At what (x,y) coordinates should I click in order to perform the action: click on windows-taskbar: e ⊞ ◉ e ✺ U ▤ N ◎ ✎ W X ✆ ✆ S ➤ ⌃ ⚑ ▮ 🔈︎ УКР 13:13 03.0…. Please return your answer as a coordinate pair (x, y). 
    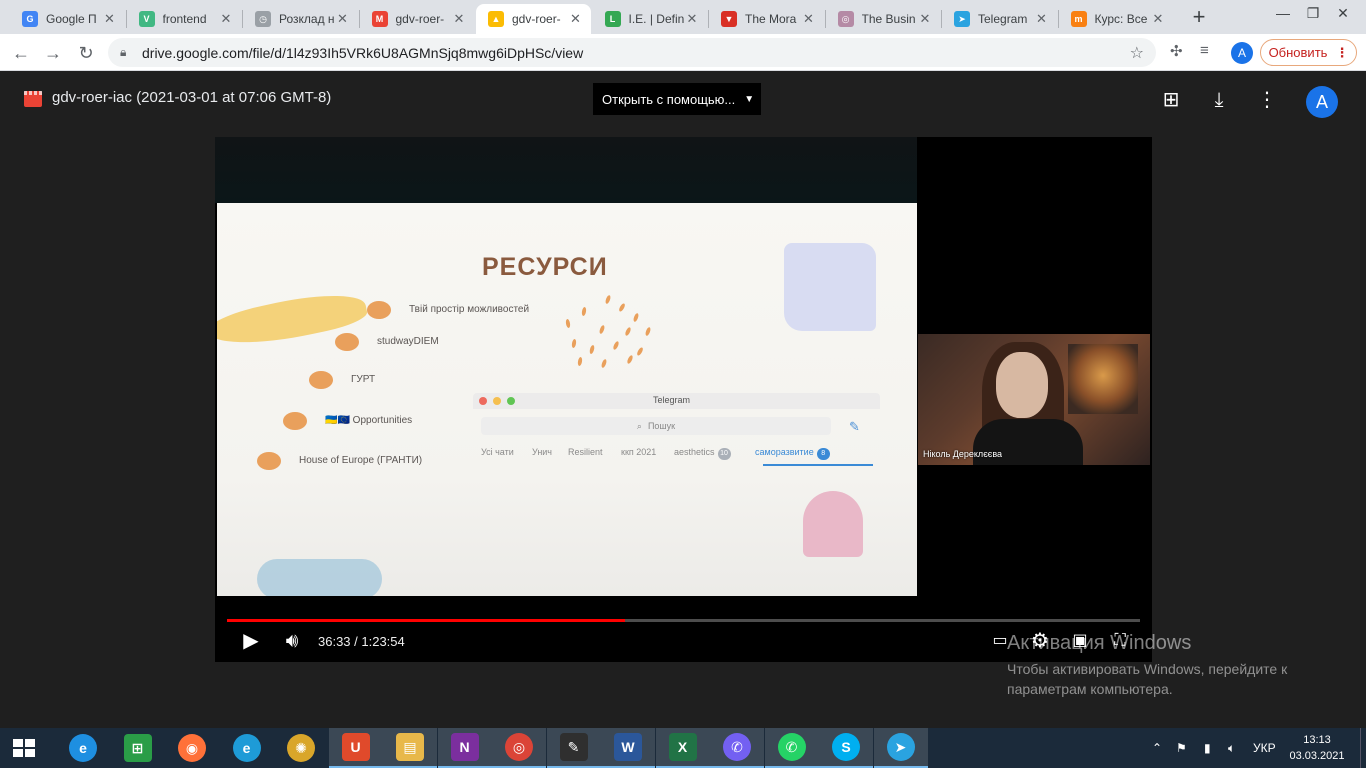
    Looking at the image, I should click on (683, 748).